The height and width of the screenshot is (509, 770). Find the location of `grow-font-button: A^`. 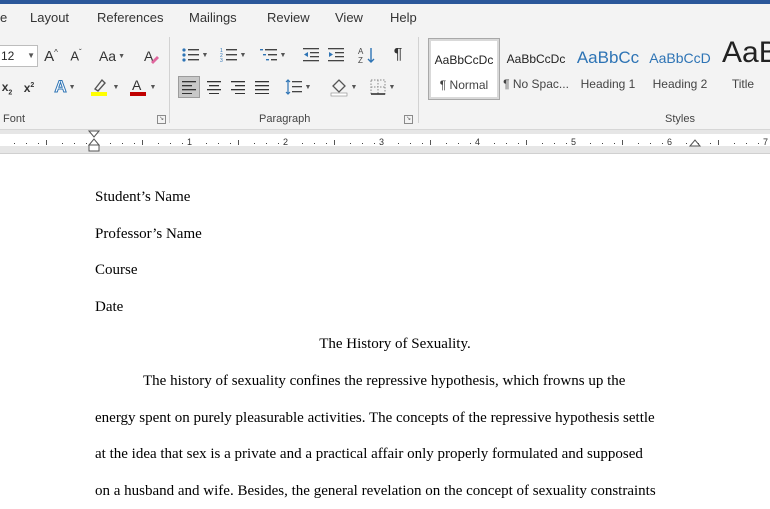

grow-font-button: A^ is located at coordinates (51, 56).